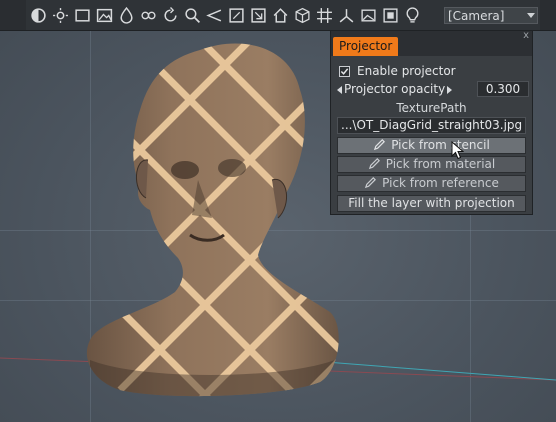 The width and height of the screenshot is (556, 422). Describe the element at coordinates (192, 15) in the screenshot. I see `zoom-icon` at that location.